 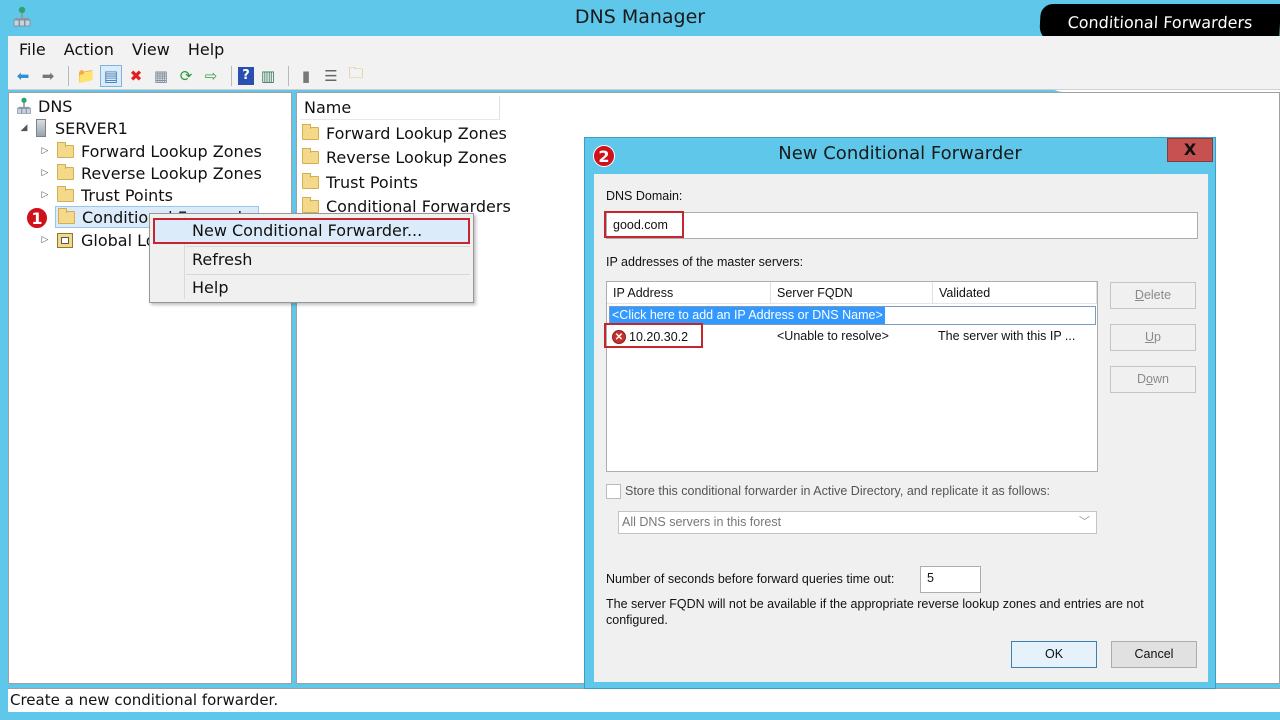 I want to click on close-button: X, so click(x=1190, y=150).